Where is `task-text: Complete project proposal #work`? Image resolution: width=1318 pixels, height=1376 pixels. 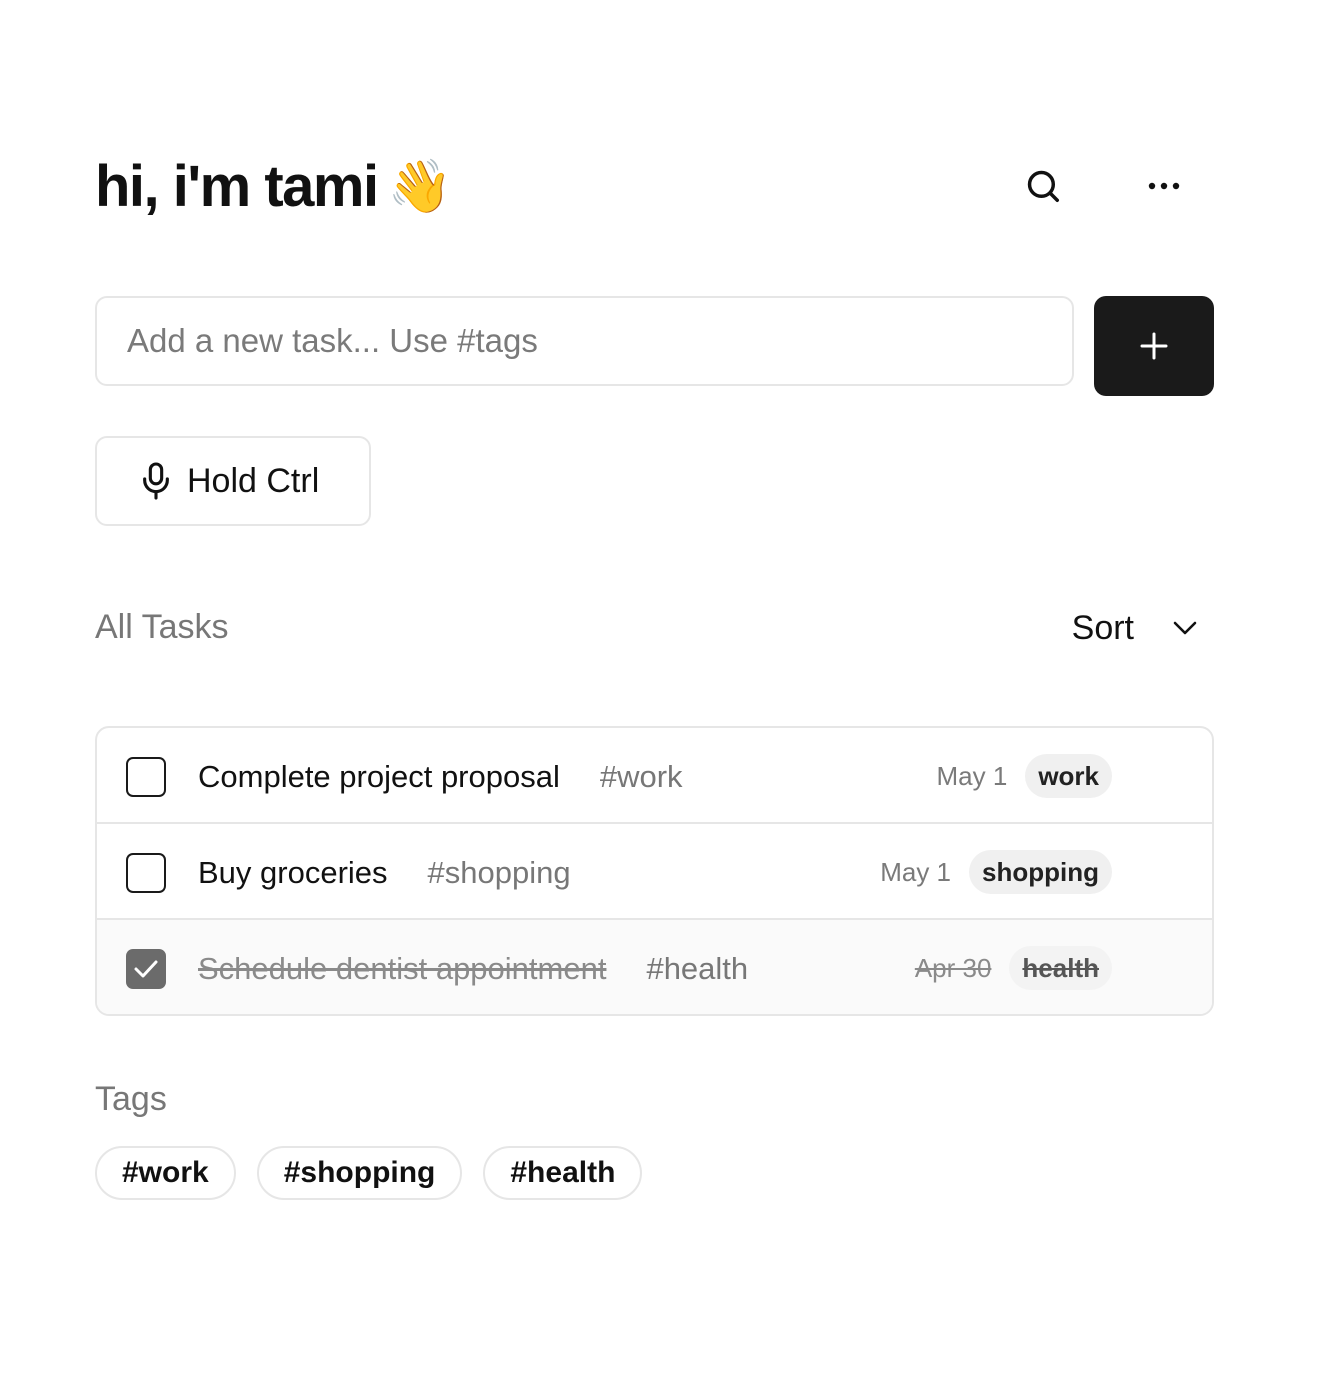
task-text: Complete project proposal #work is located at coordinates (440, 777).